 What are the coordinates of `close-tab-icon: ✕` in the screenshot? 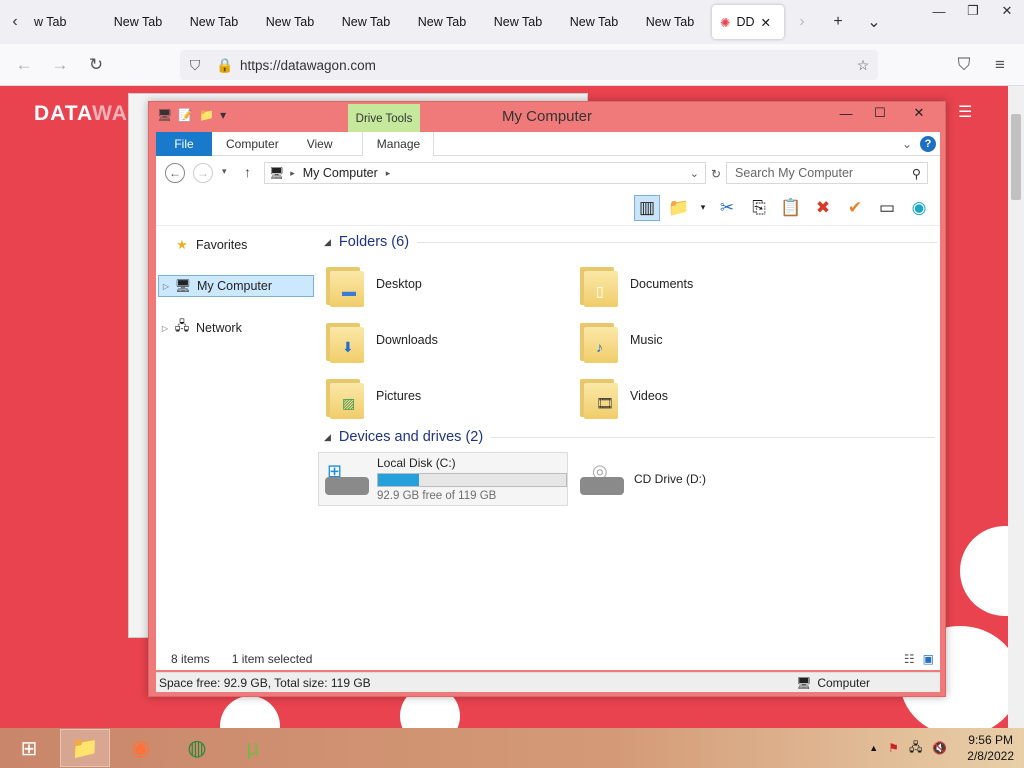 It's located at (766, 22).